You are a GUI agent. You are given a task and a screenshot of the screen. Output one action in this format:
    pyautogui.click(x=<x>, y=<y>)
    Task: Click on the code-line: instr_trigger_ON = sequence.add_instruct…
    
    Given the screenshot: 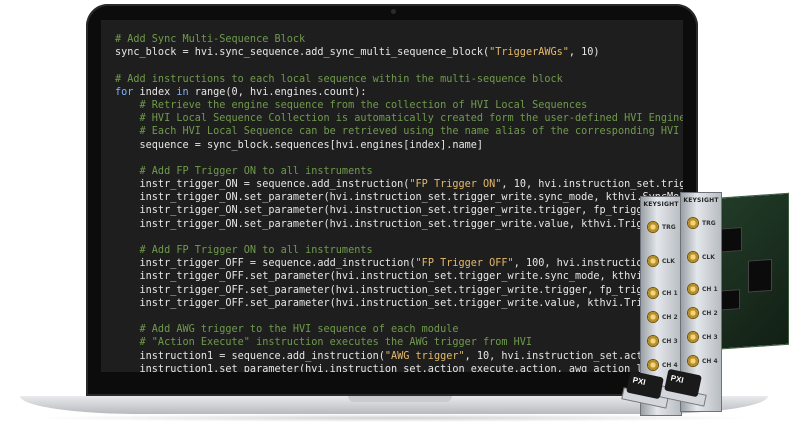 What is the action you would take?
    pyautogui.click(x=399, y=184)
    